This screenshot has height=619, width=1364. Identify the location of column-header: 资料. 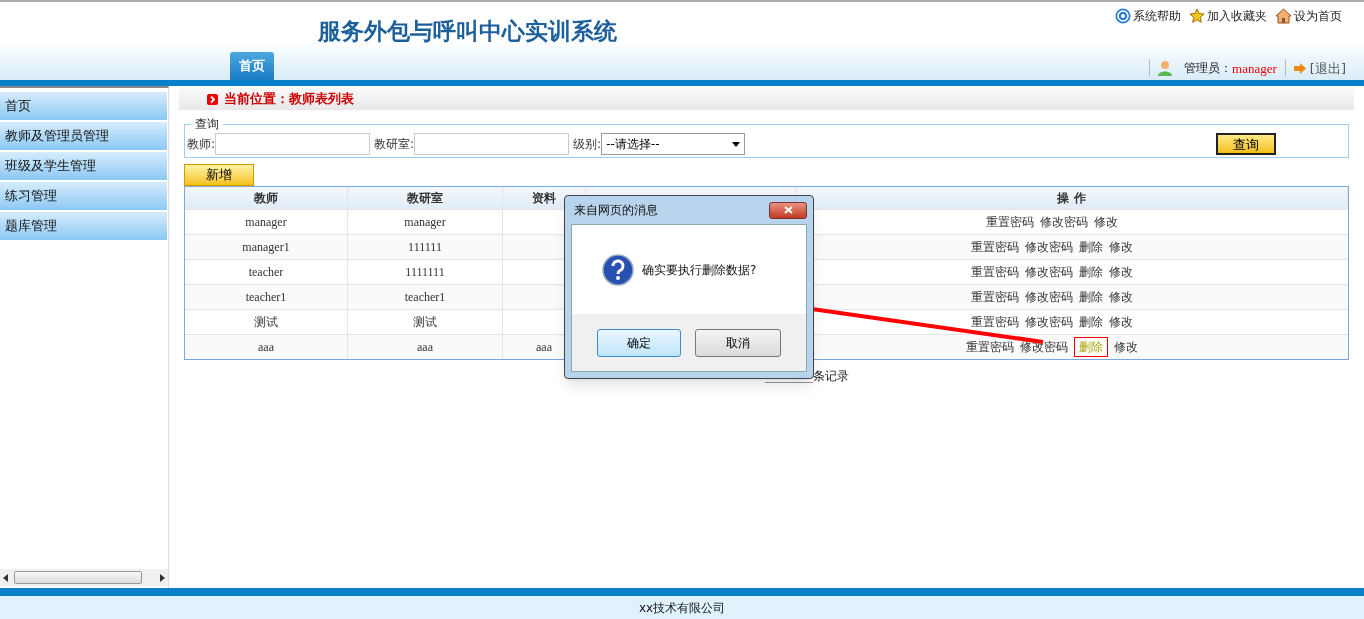
(544, 198).